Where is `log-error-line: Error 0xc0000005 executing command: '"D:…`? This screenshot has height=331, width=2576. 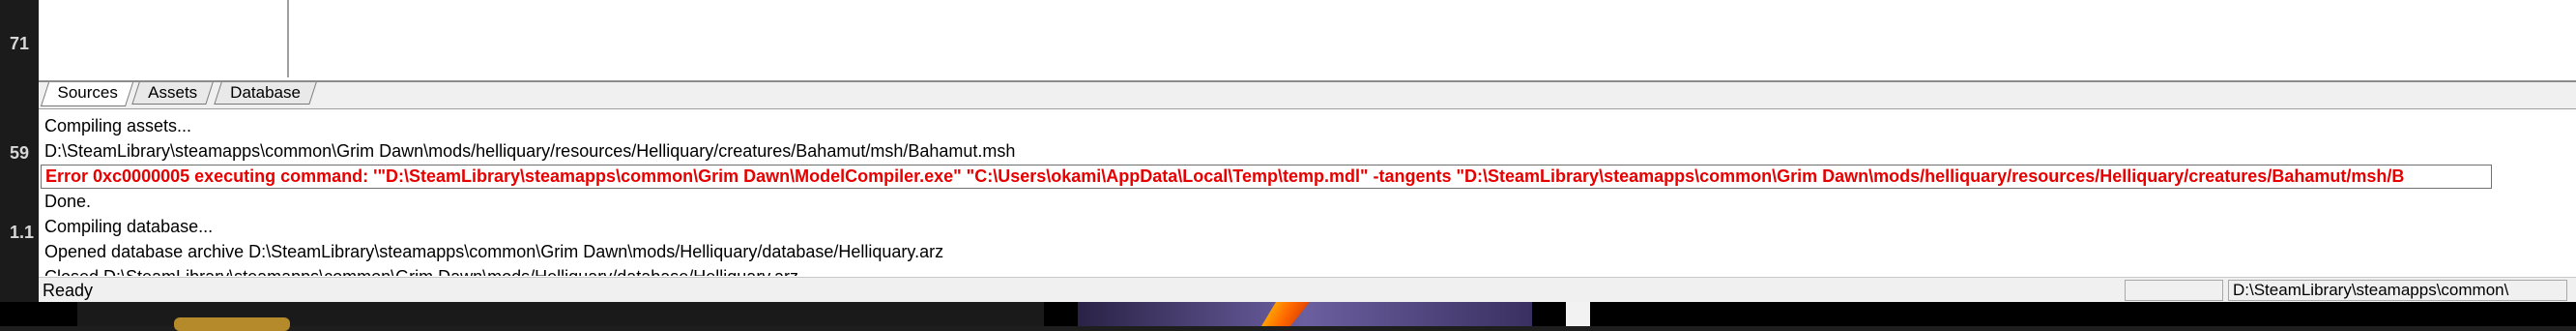 log-error-line: Error 0xc0000005 executing command: '"D:… is located at coordinates (1266, 177).